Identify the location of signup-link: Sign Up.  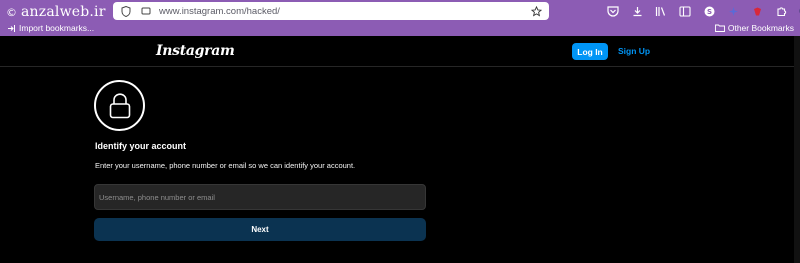
(634, 51).